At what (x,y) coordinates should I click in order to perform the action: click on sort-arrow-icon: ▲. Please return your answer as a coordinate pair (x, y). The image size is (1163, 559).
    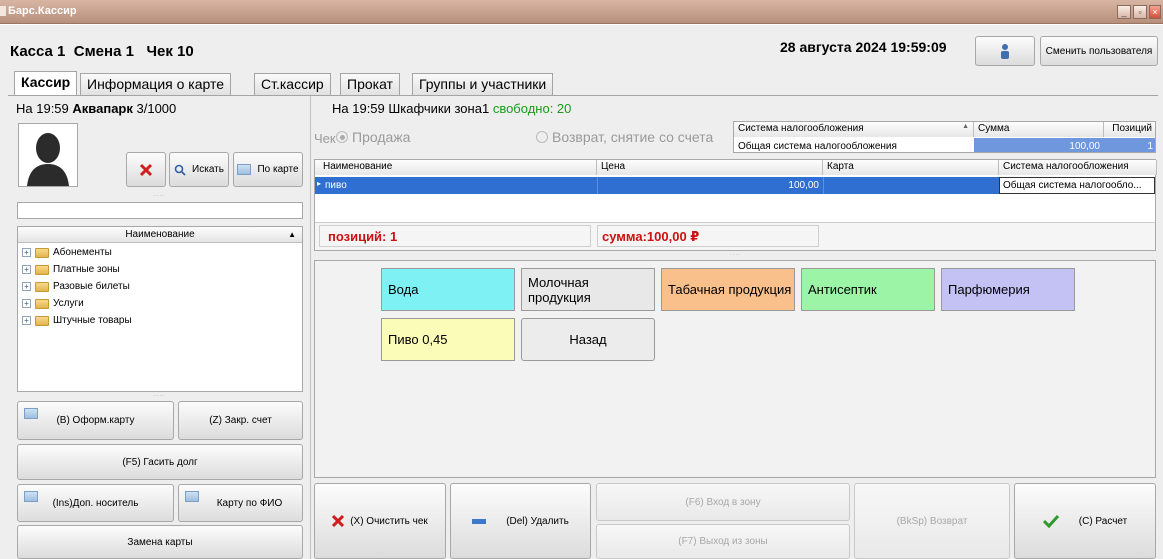
    Looking at the image, I should click on (292, 234).